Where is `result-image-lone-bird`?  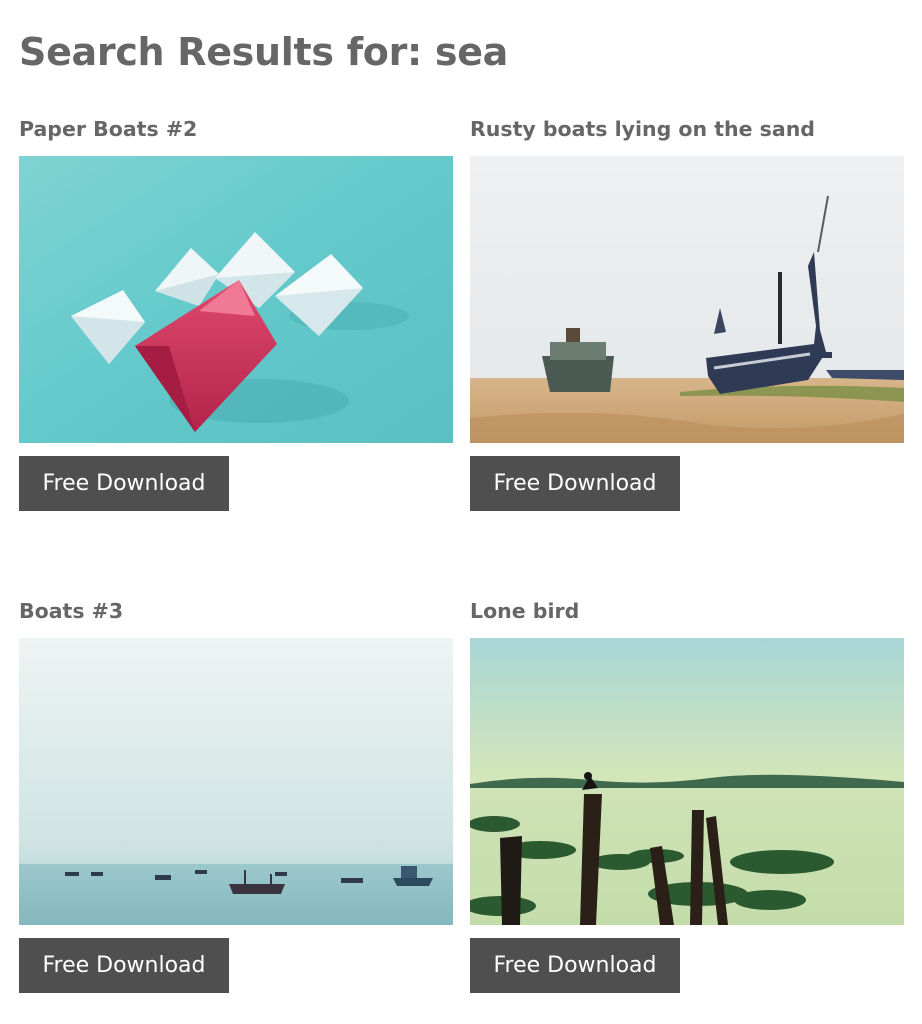
result-image-lone-bird is located at coordinates (687, 781).